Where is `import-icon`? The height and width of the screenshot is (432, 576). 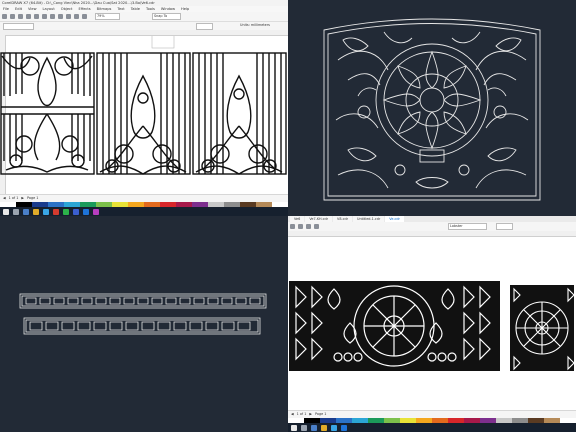
import-icon is located at coordinates (76, 16).